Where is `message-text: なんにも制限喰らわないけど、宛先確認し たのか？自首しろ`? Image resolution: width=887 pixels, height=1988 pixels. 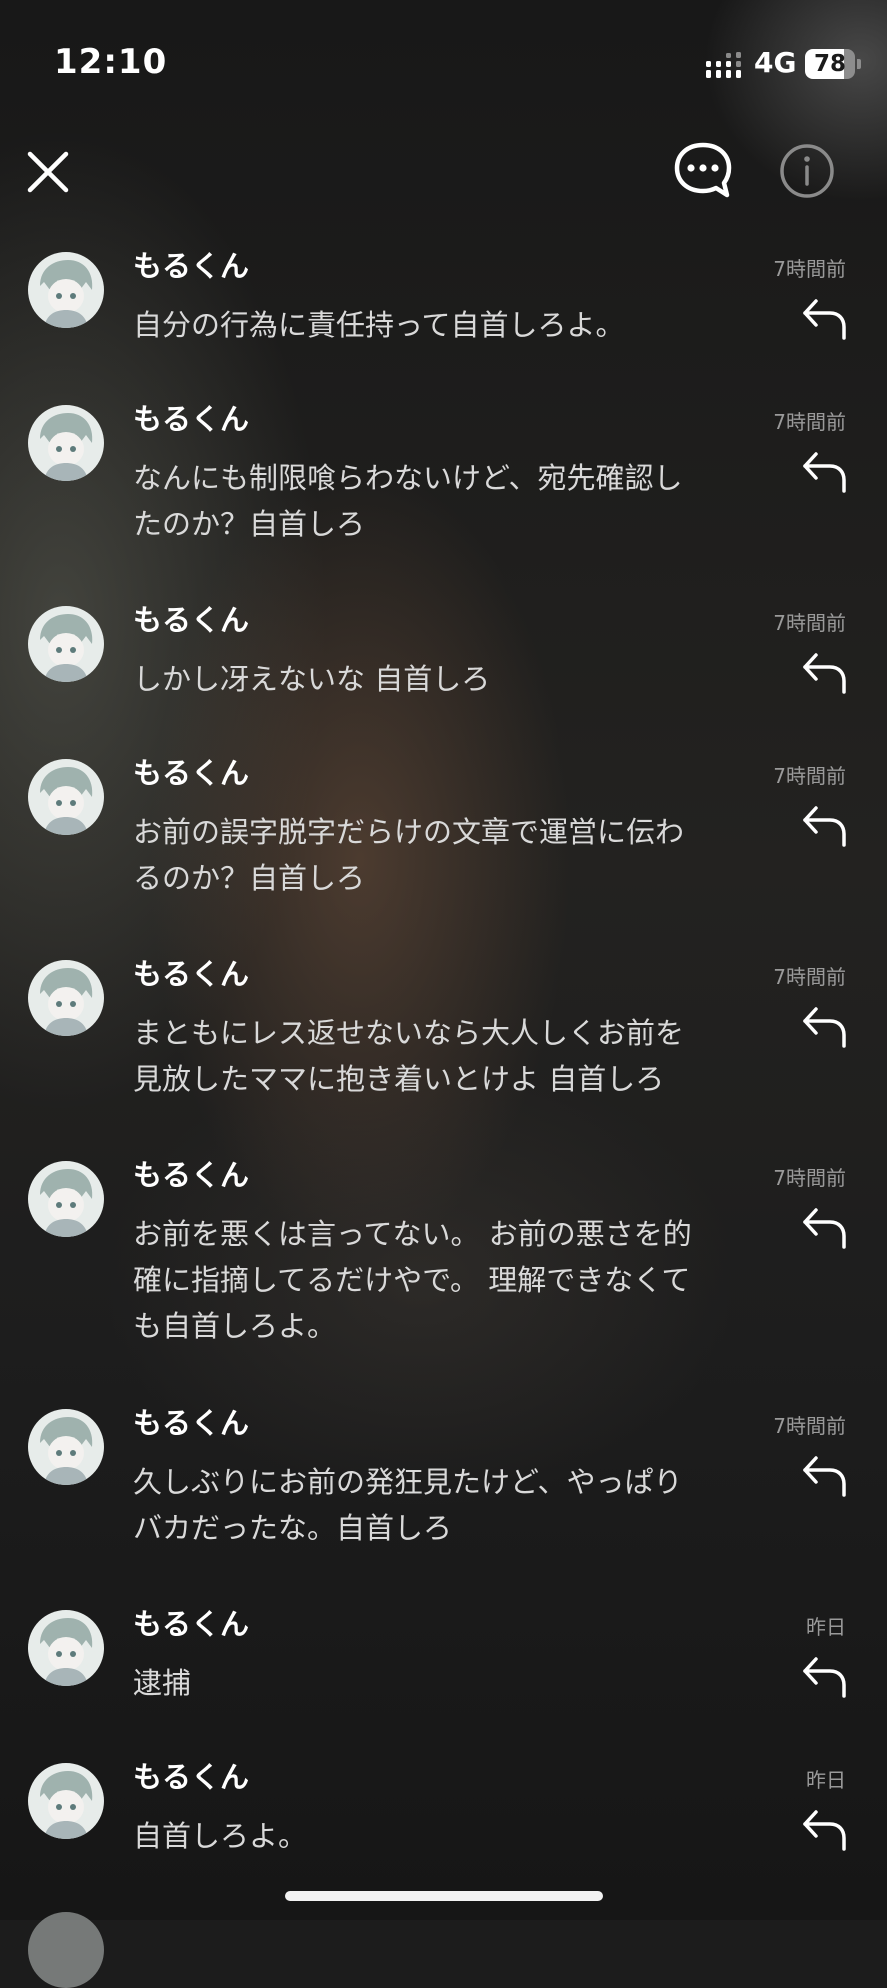 message-text: なんにも制限喰らわないけど、宛先確認し たのか？自首しろ is located at coordinates (408, 501).